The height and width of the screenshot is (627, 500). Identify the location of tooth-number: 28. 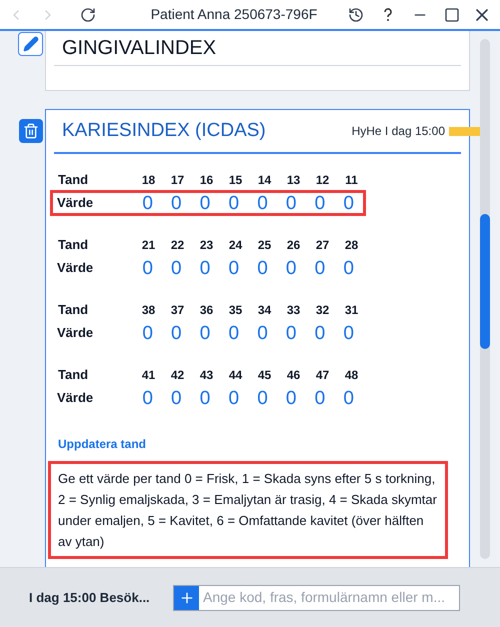
(352, 245).